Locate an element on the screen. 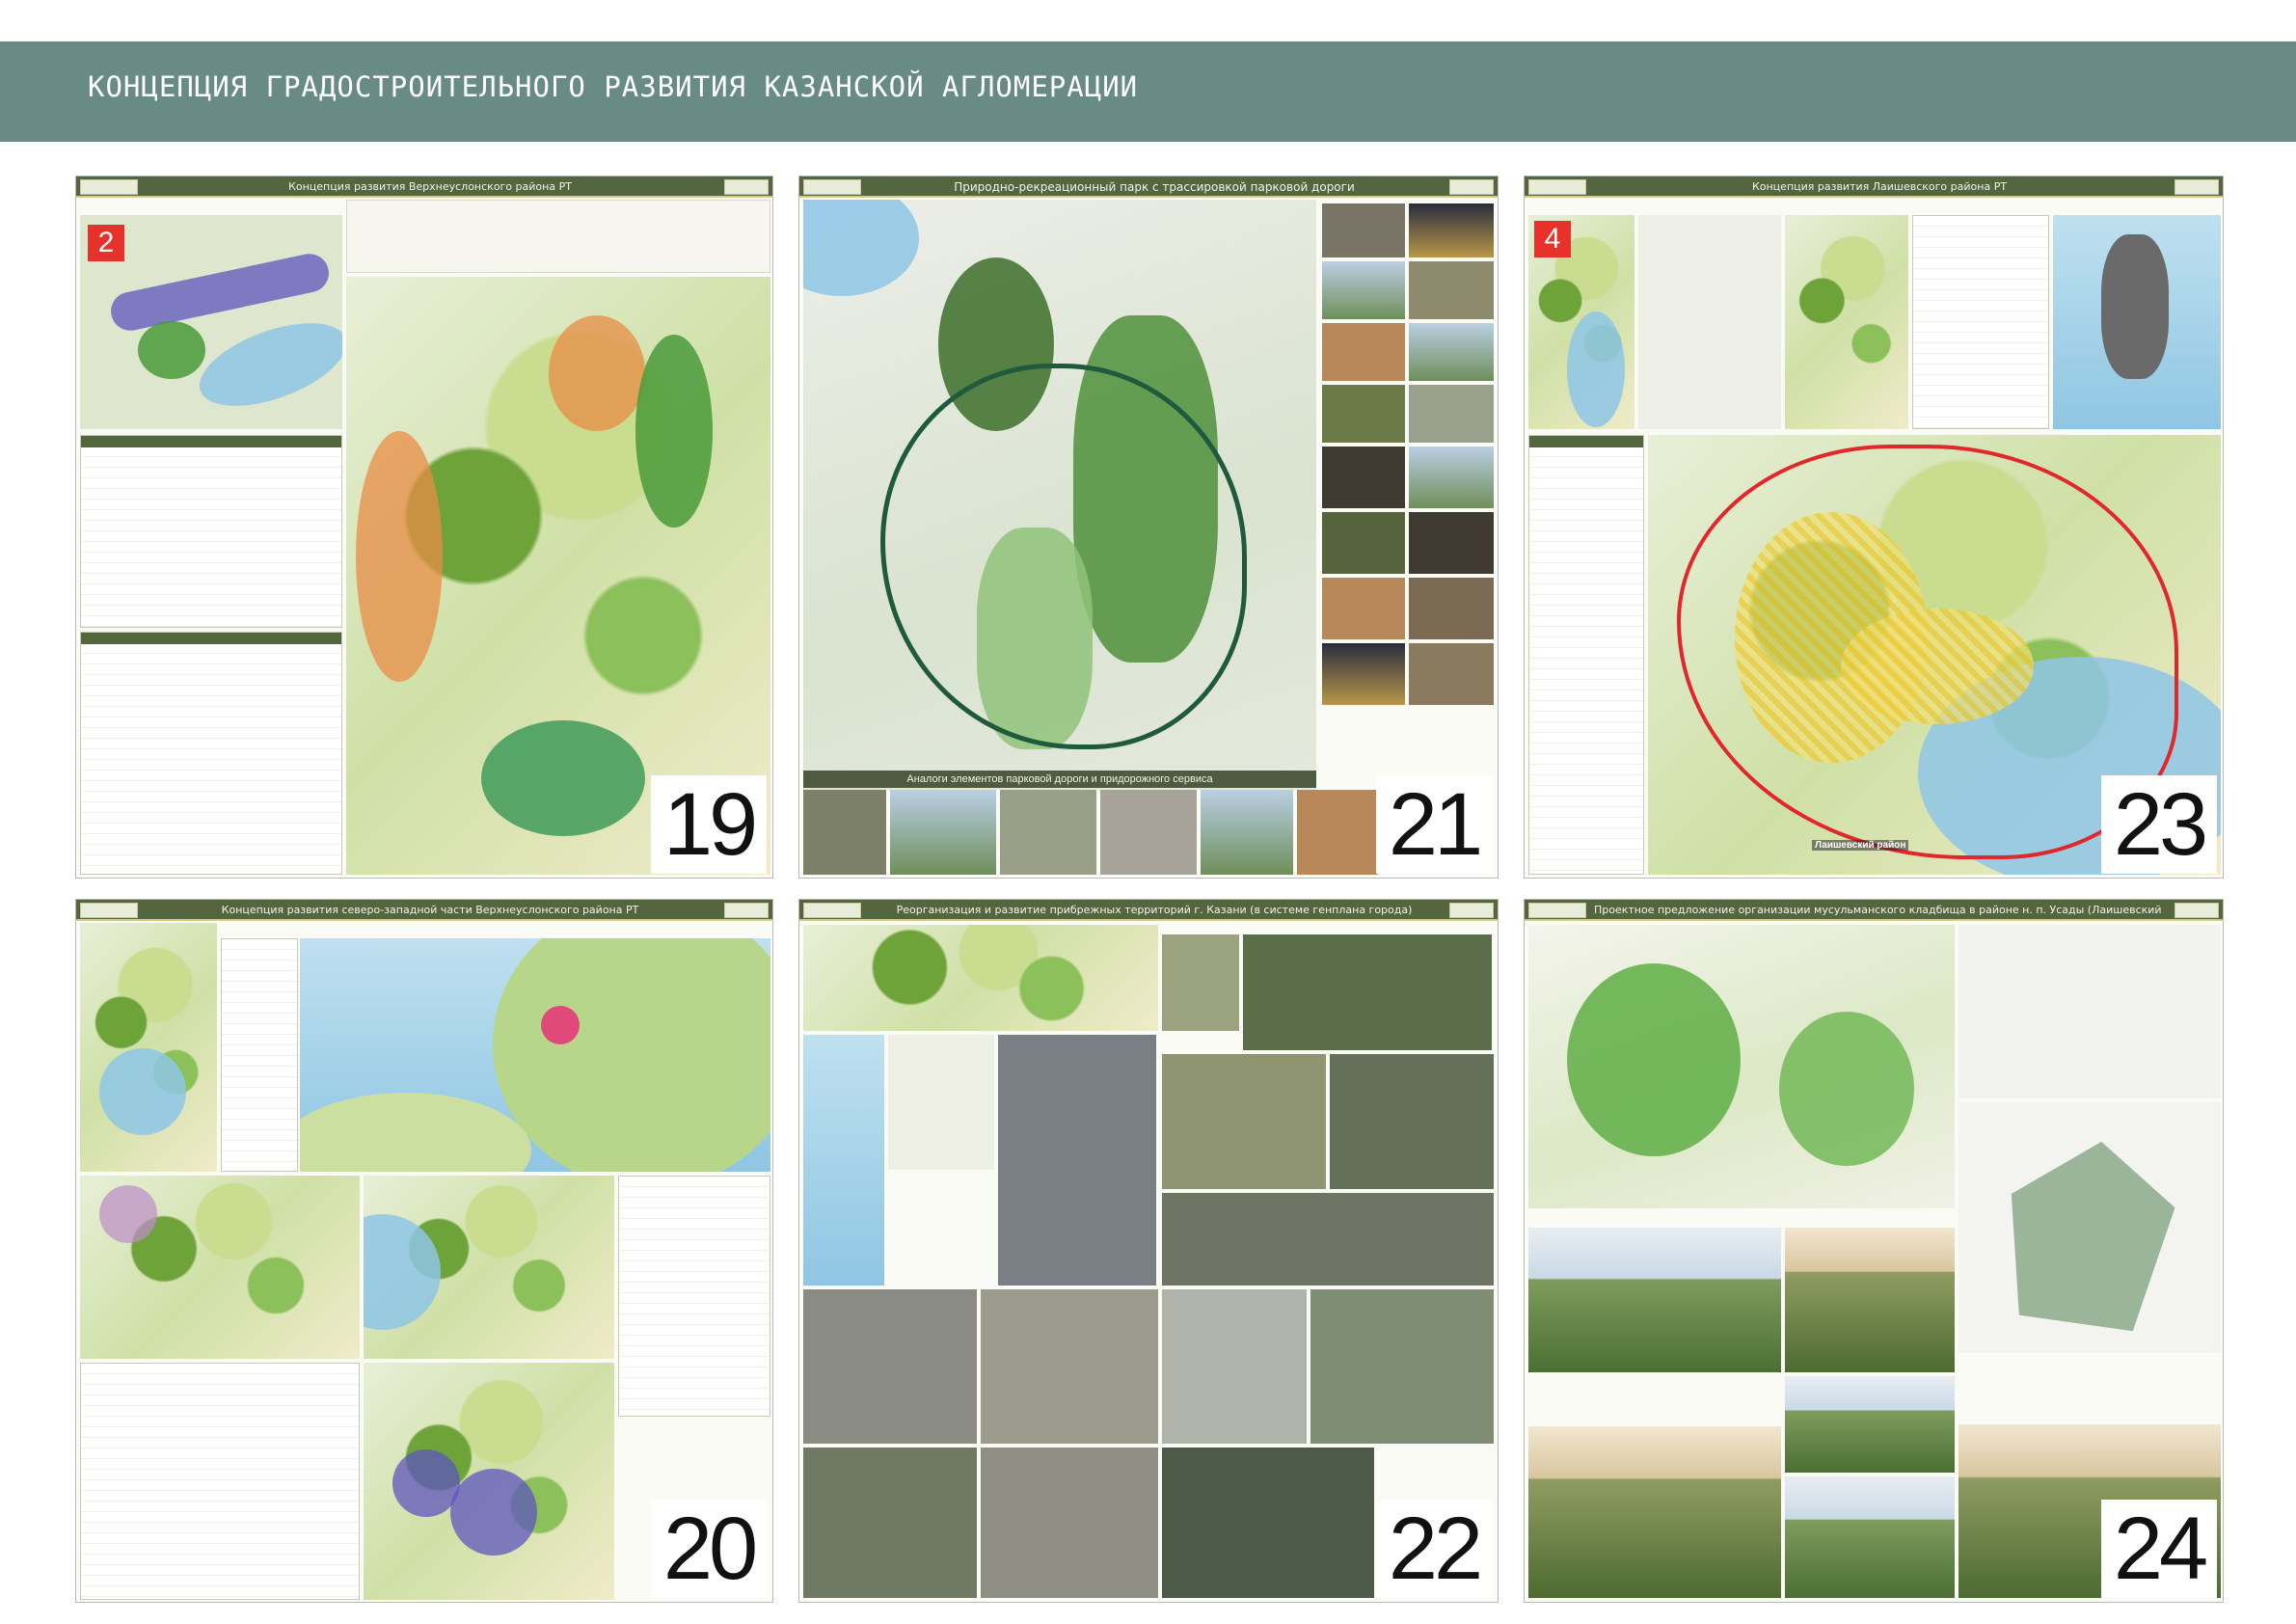 The height and width of the screenshot is (1624, 2296). sheet-number: 21 is located at coordinates (1434, 824).